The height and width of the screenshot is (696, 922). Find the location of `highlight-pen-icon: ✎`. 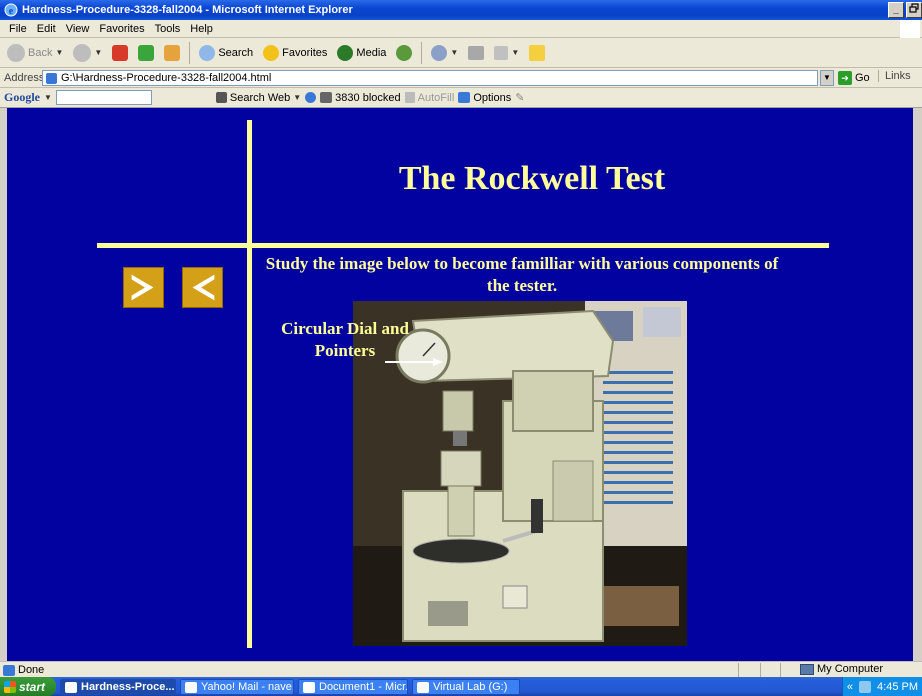

highlight-pen-icon: ✎ is located at coordinates (519, 97).